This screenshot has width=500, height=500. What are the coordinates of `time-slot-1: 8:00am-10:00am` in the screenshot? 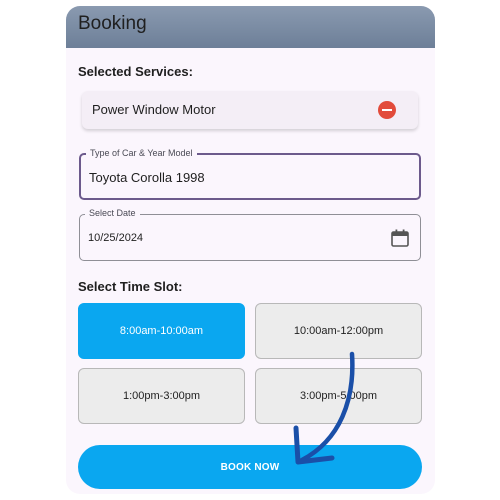 It's located at (161, 331).